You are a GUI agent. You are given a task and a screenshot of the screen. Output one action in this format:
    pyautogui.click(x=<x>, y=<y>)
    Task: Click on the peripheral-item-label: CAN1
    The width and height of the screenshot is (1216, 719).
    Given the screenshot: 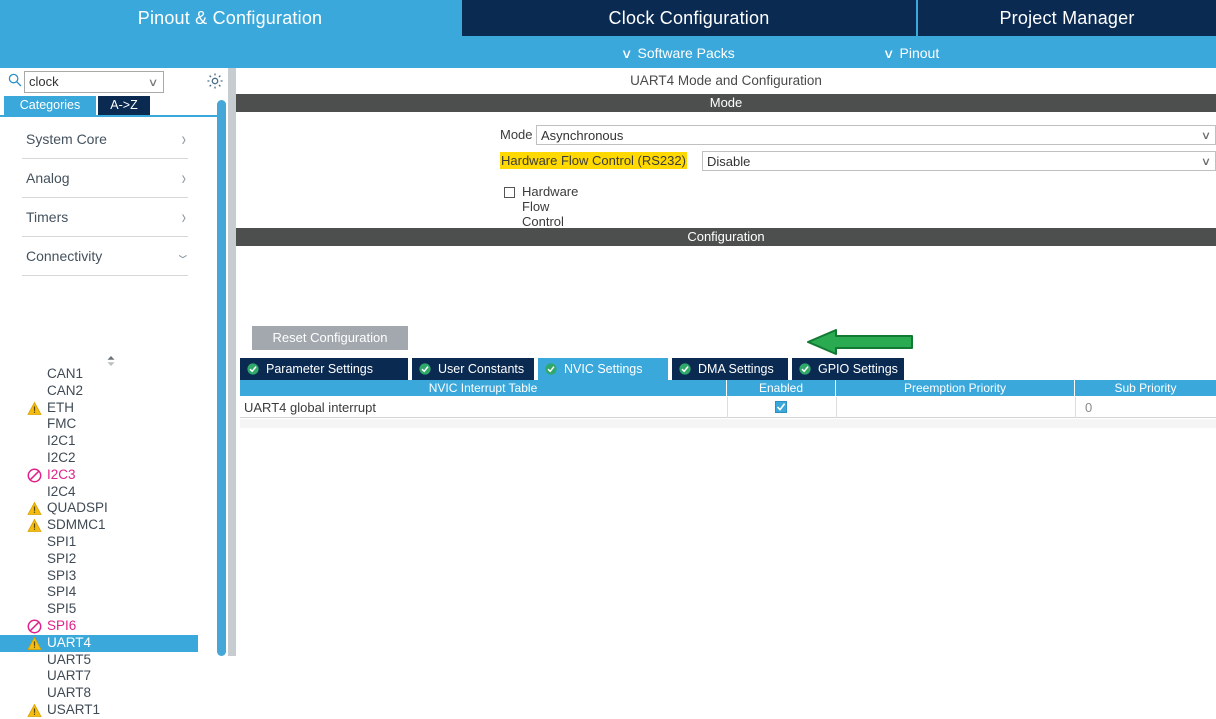 What is the action you would take?
    pyautogui.click(x=65, y=373)
    